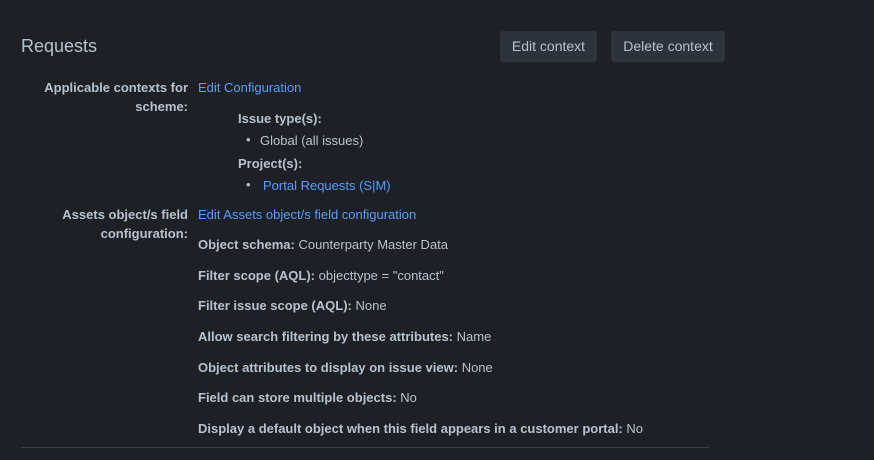  I want to click on edit-assets-config-link: Edit Assets object/s field configuration, so click(307, 214).